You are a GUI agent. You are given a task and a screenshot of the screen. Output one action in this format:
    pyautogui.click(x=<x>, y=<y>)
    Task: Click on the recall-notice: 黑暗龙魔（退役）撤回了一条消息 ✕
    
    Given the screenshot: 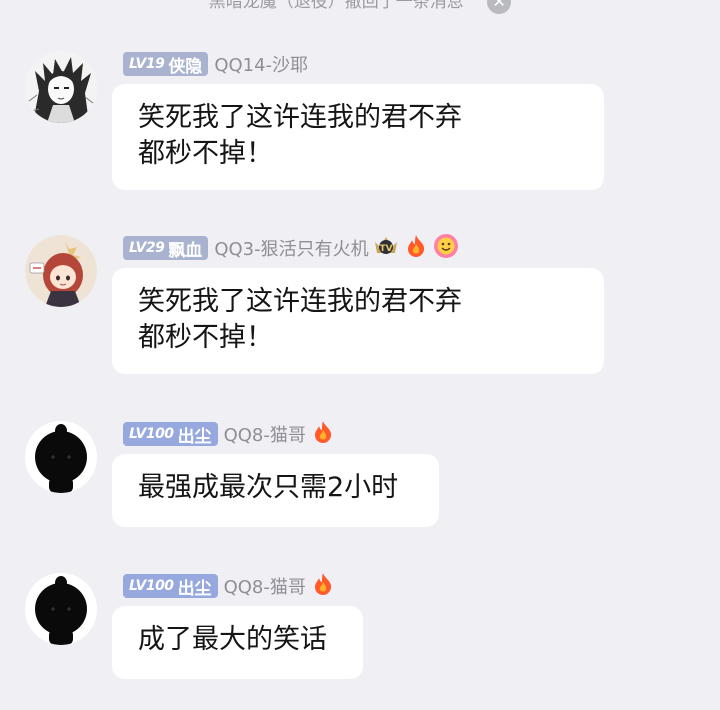 What is the action you would take?
    pyautogui.click(x=360, y=8)
    